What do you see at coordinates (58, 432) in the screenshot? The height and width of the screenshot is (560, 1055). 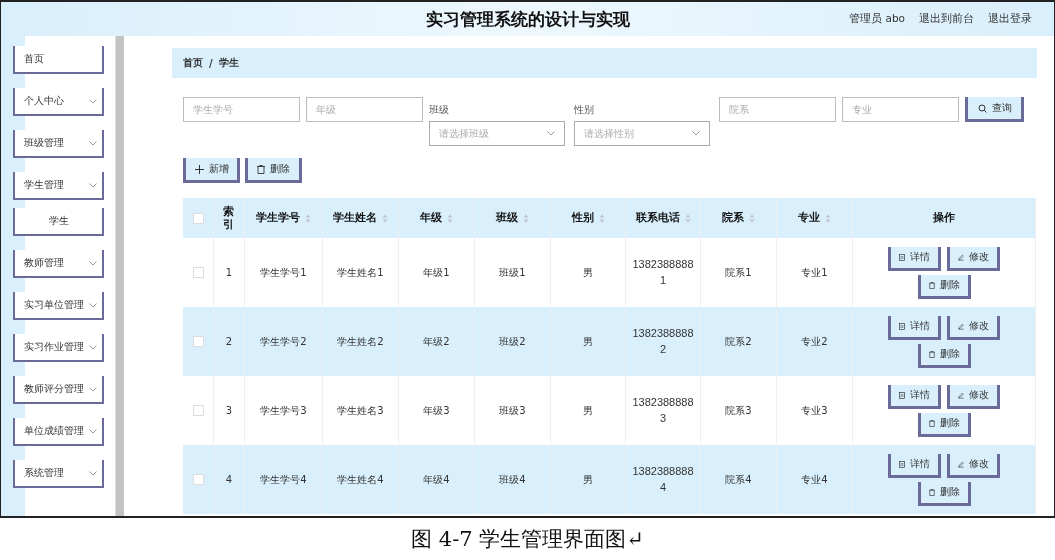 I see `menu-item: 单位成绩管理` at bounding box center [58, 432].